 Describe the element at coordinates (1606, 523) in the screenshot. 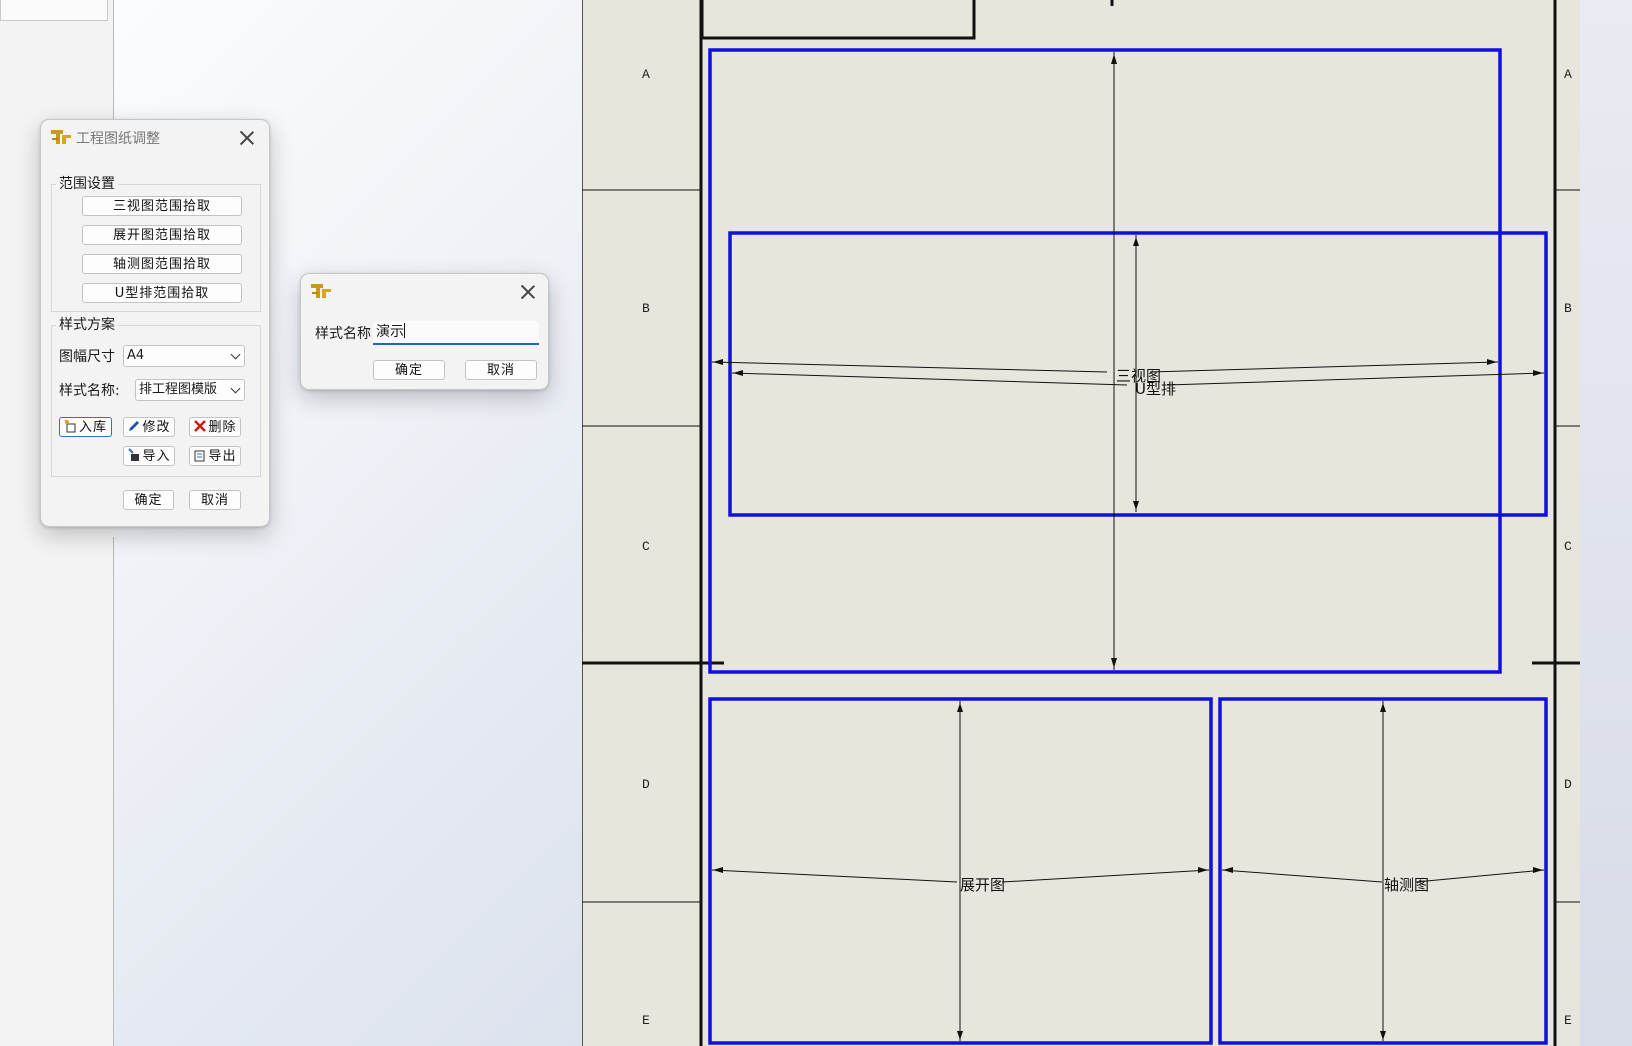

I see `right-background-strip` at that location.